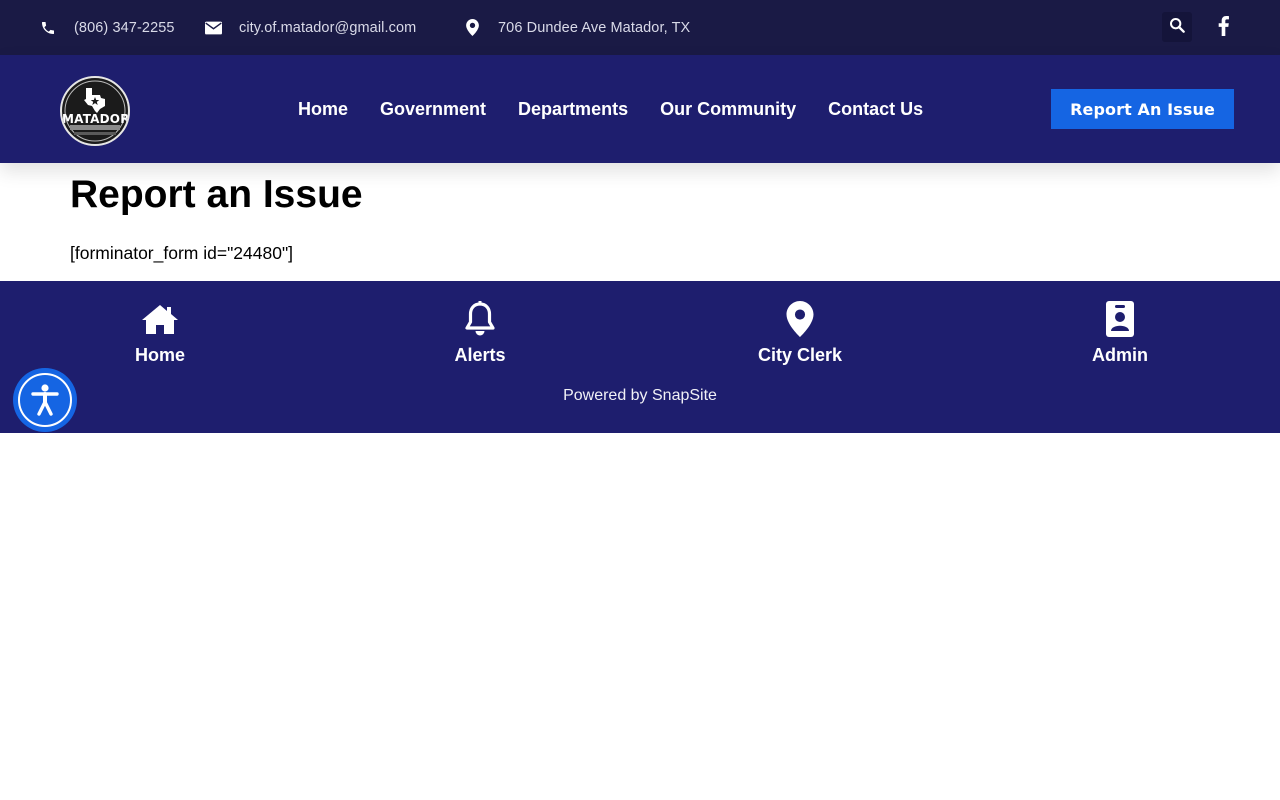 The image size is (1280, 800). I want to click on footer-admin-link: Admin, so click(1120, 333).